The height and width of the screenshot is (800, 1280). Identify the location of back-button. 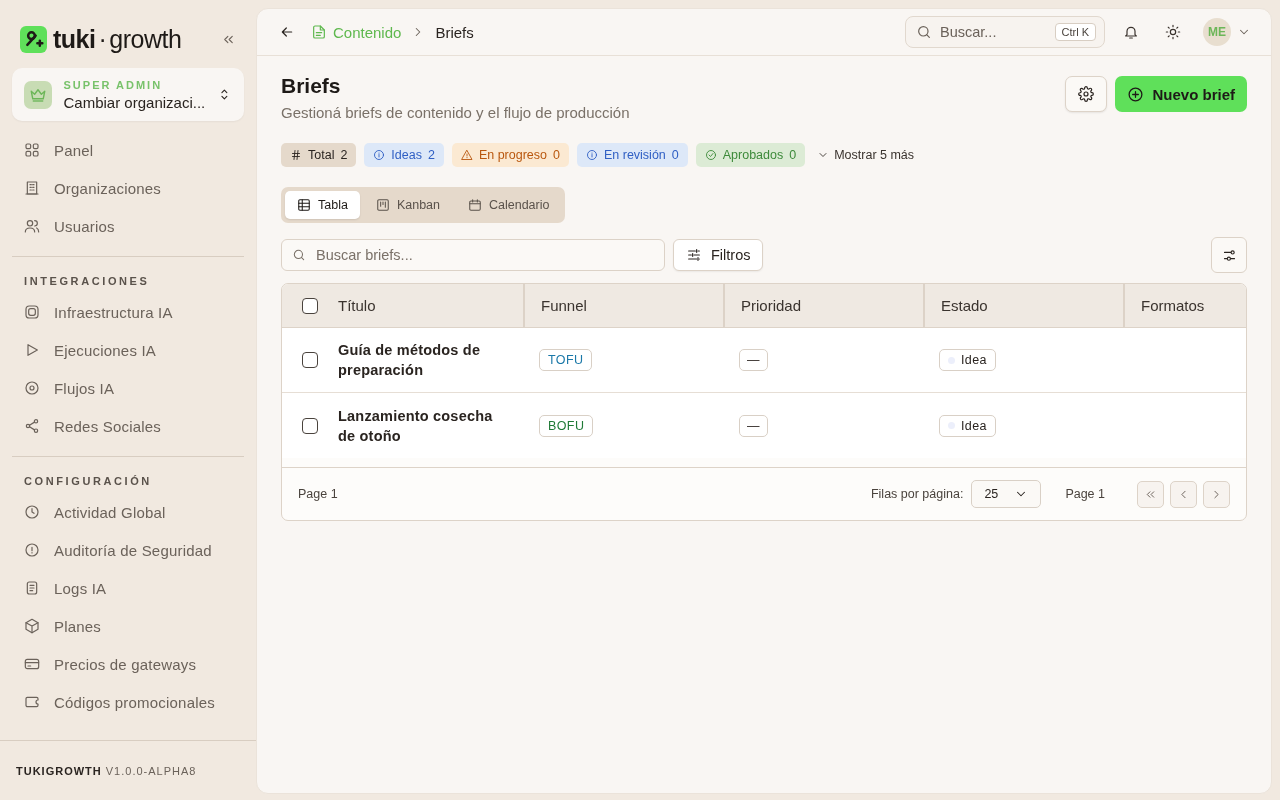
(287, 32).